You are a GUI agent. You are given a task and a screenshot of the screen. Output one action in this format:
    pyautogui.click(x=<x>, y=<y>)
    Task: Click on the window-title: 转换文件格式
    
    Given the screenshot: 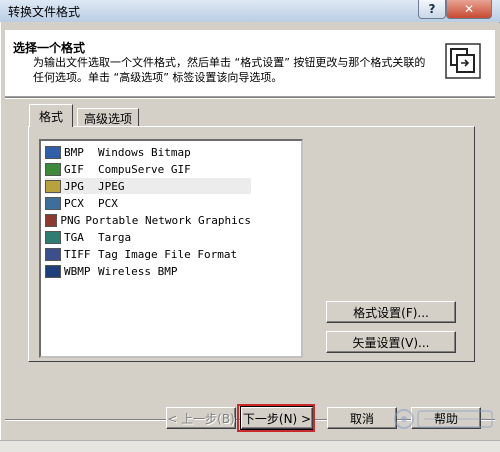 What is the action you would take?
    pyautogui.click(x=44, y=12)
    